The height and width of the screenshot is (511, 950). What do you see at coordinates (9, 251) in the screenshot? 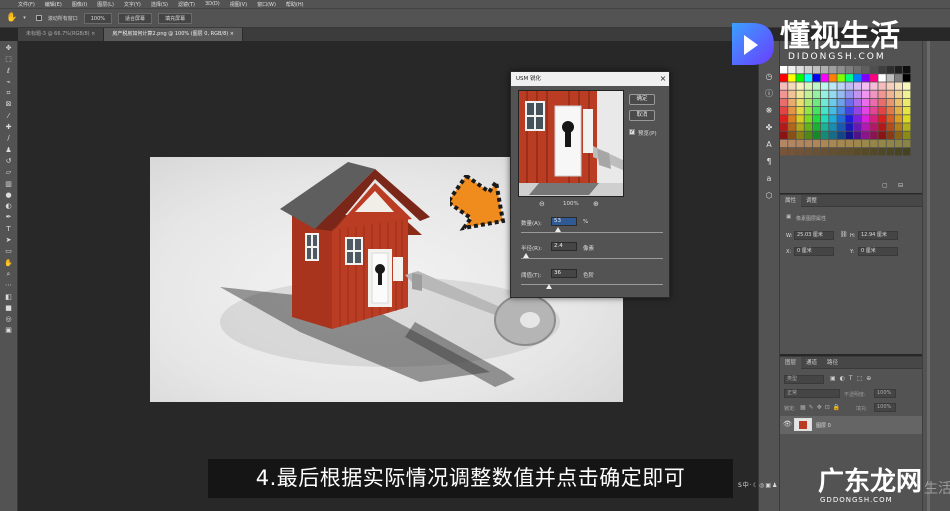
I see `rectangle-tool-icon: ▭` at bounding box center [9, 251].